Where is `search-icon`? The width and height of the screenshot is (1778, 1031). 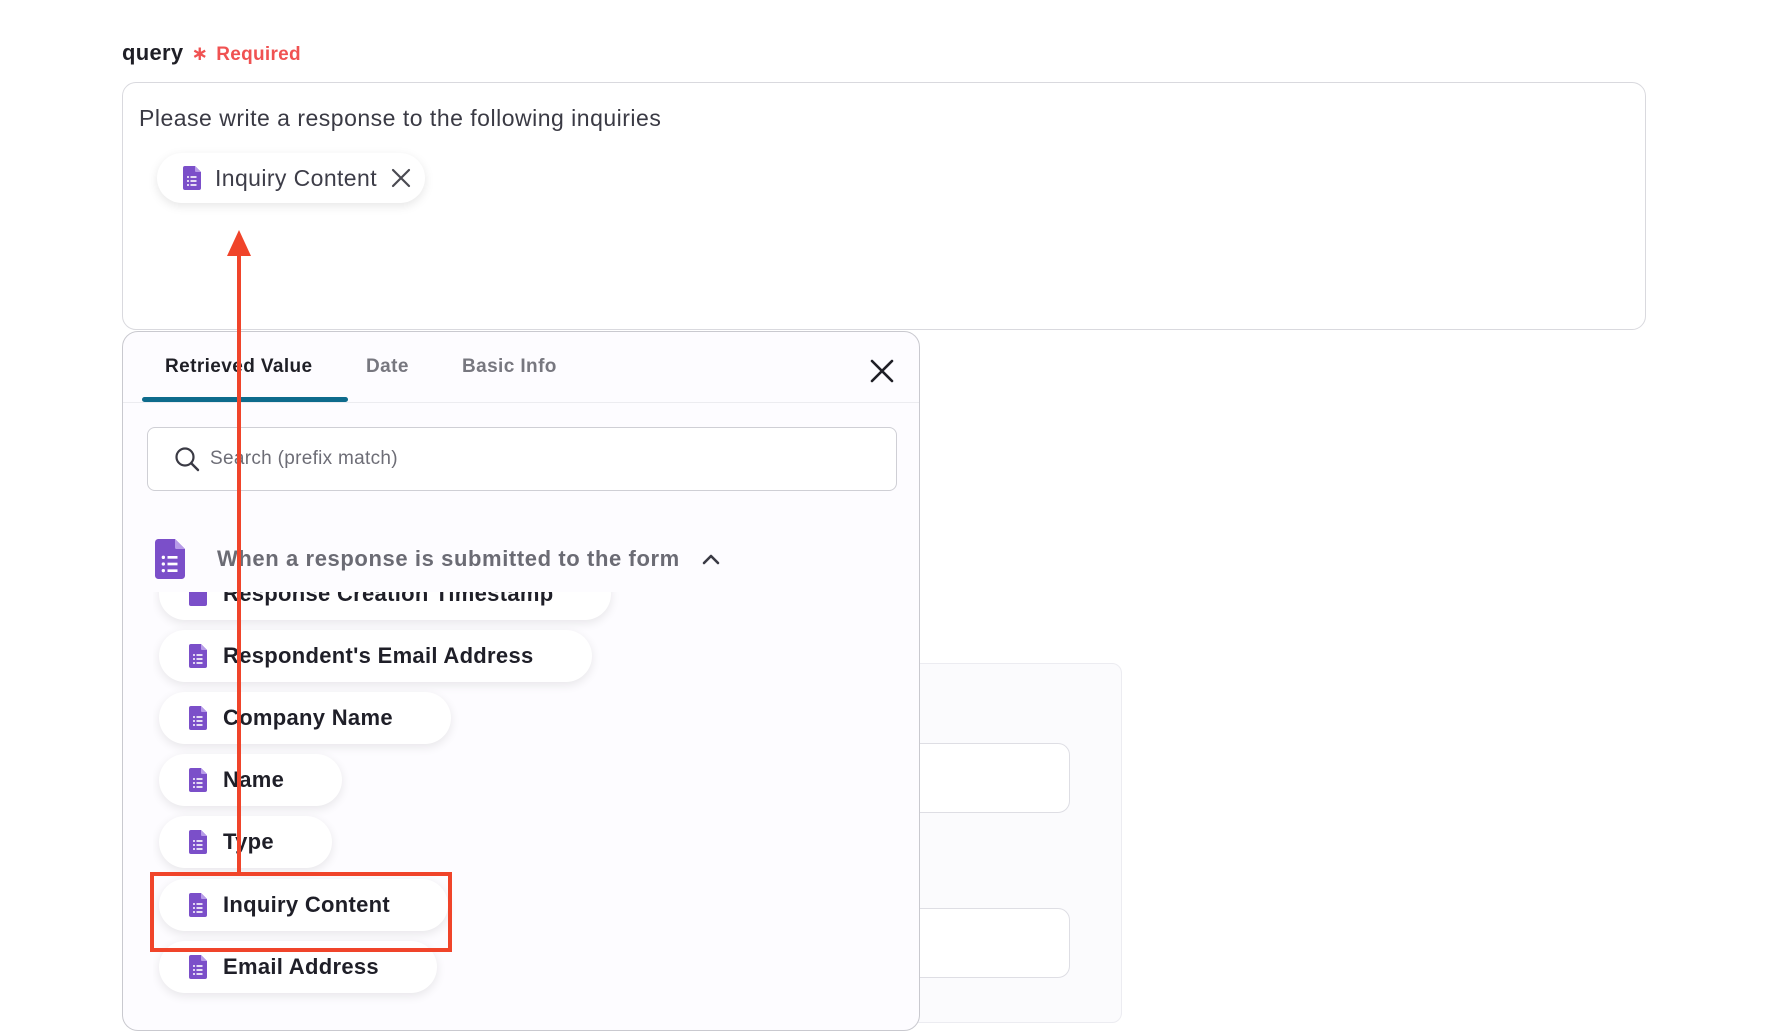 search-icon is located at coordinates (187, 459).